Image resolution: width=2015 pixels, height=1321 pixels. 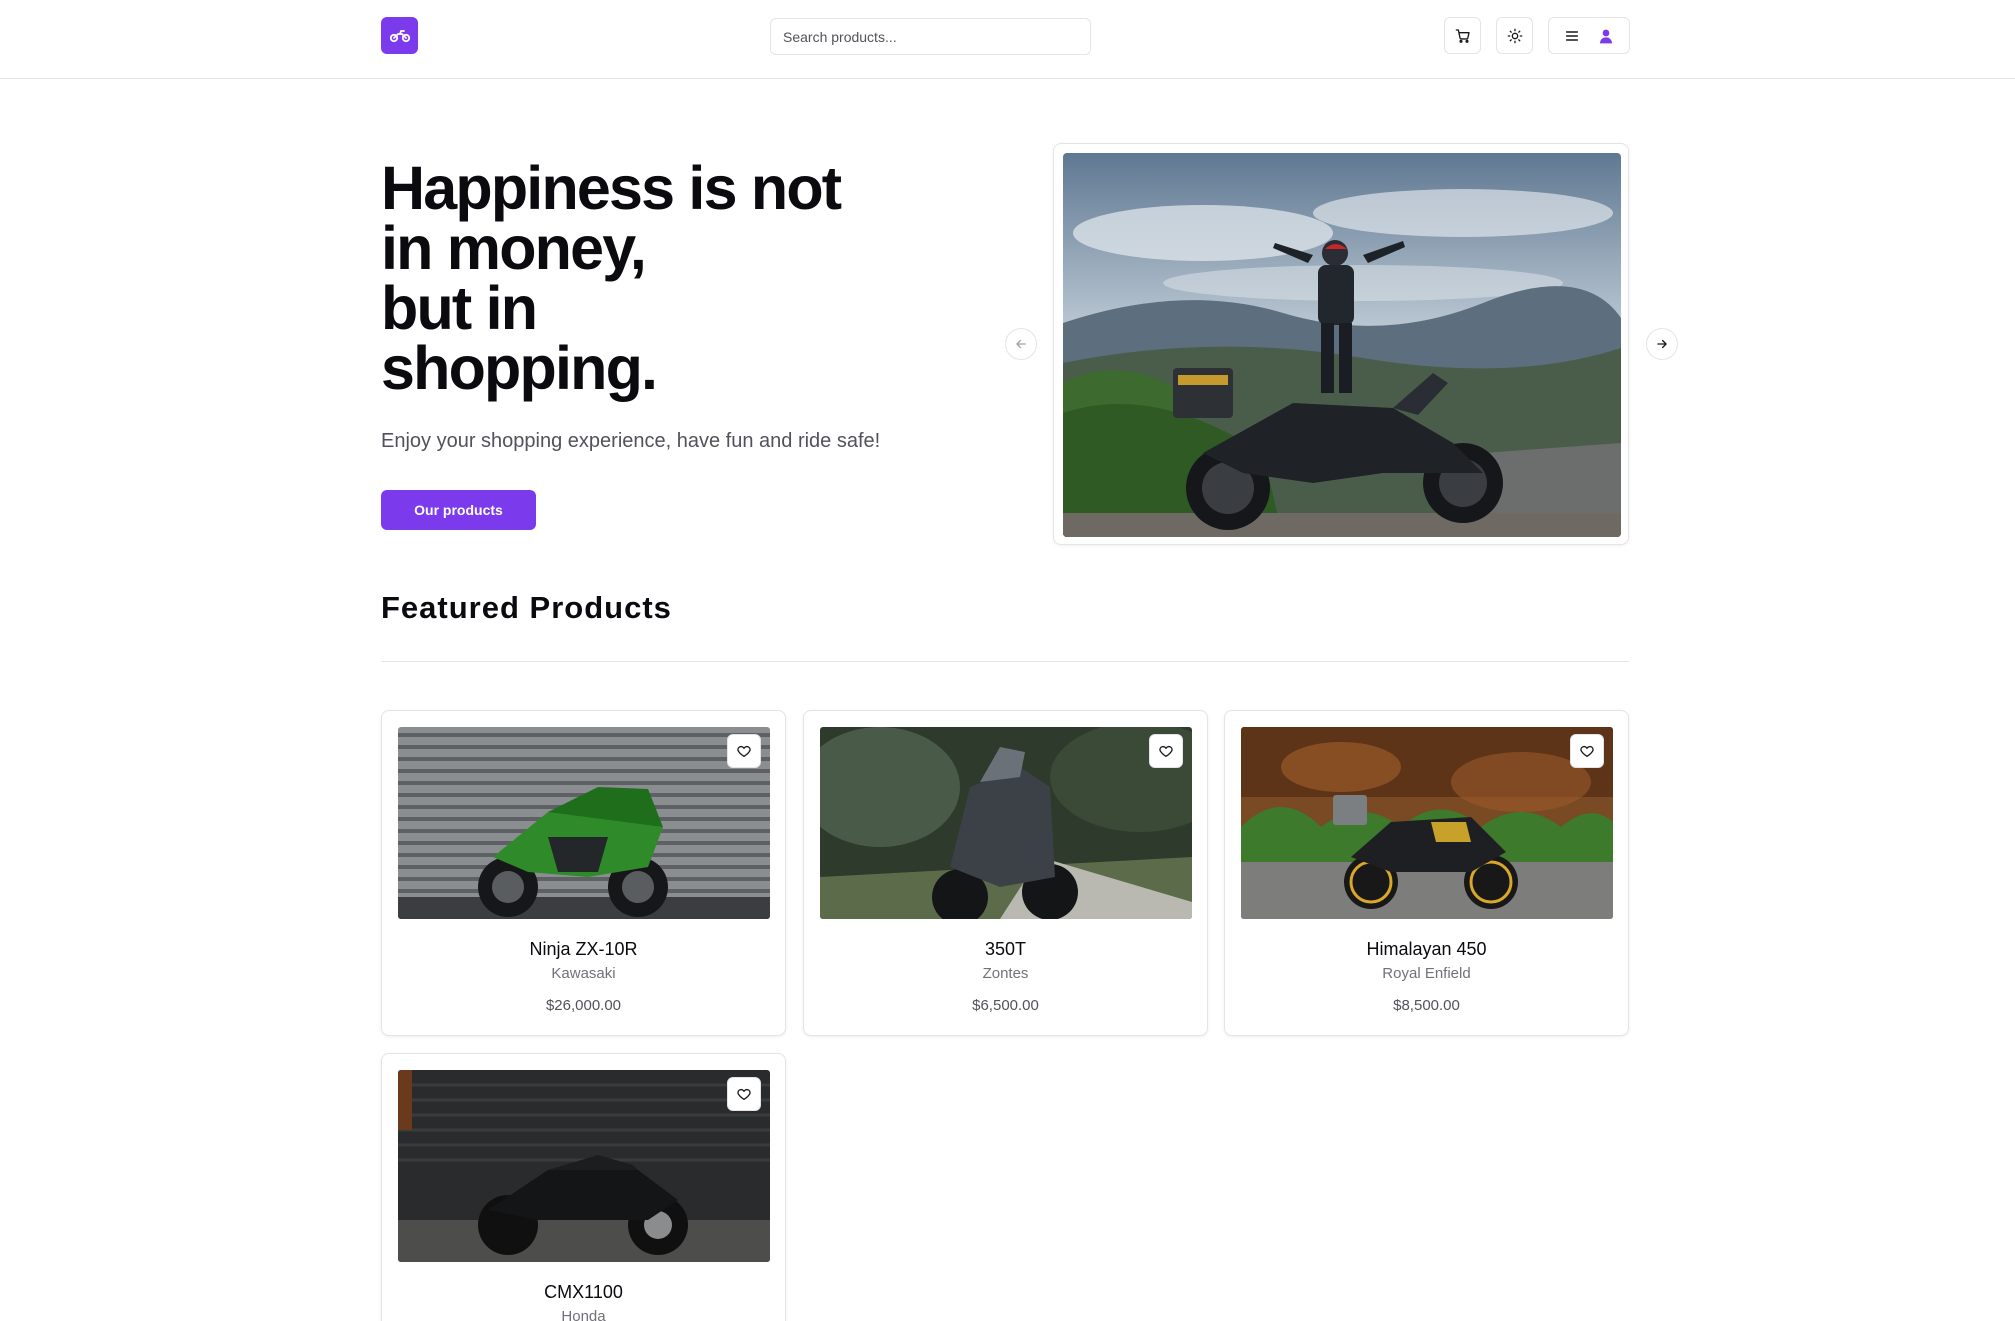 I want to click on product-card: Himalayan 450 Royal Enfield $8,500.00, so click(x=1426, y=873).